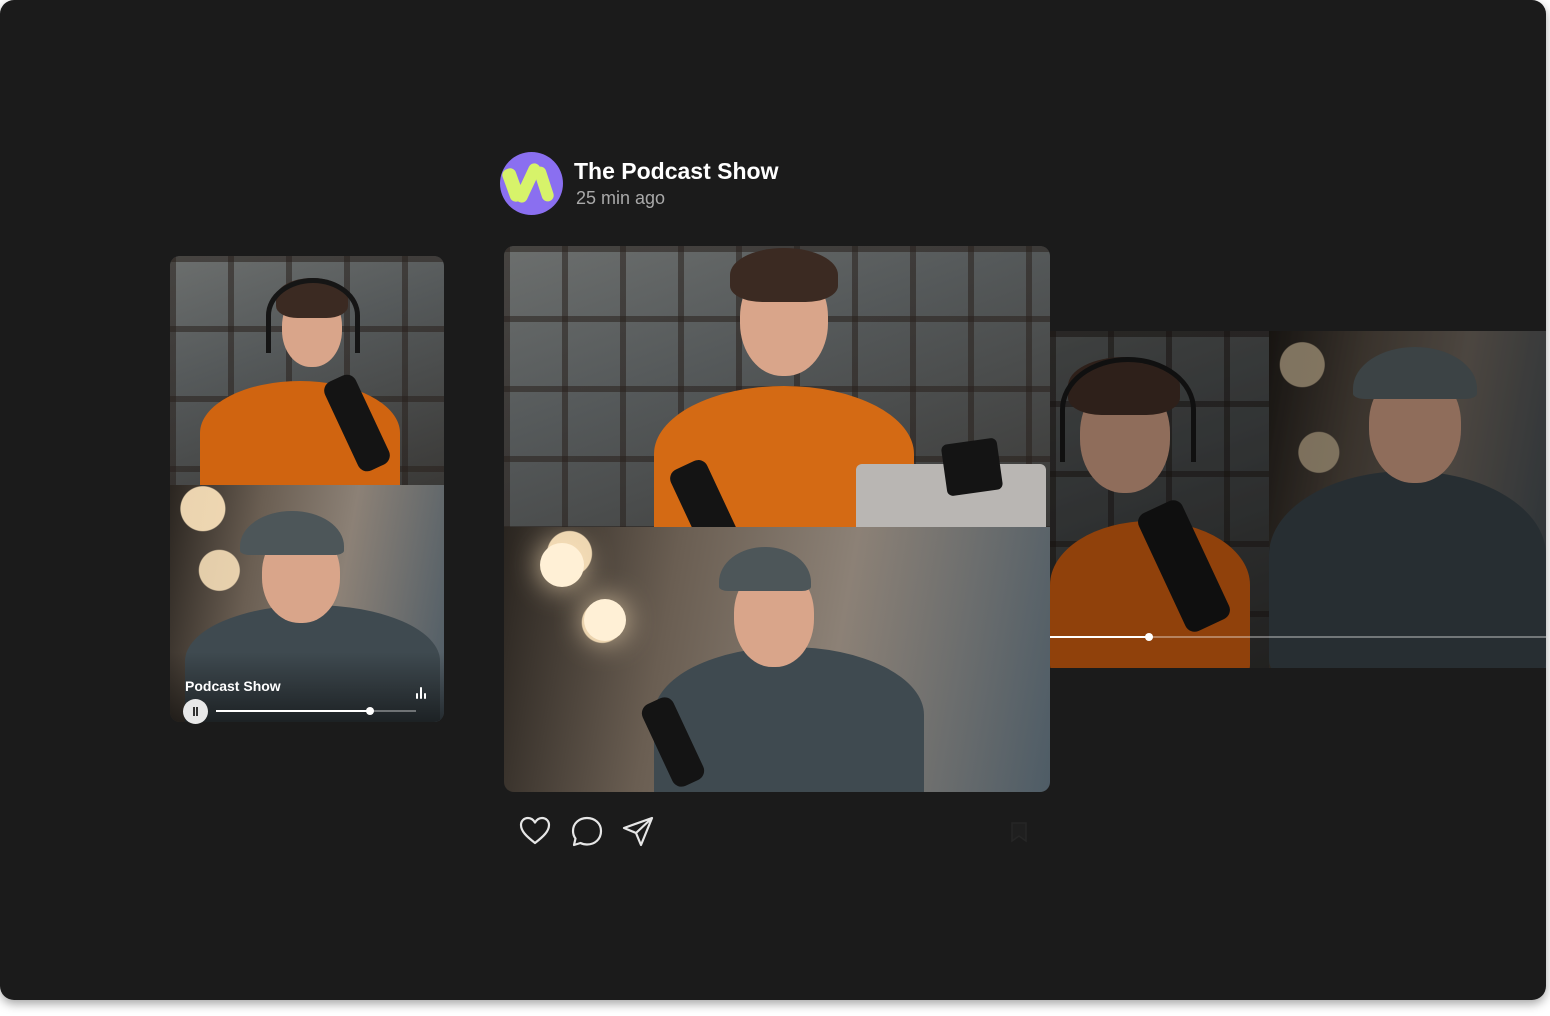  What do you see at coordinates (422, 693) in the screenshot?
I see `waveform-icon` at bounding box center [422, 693].